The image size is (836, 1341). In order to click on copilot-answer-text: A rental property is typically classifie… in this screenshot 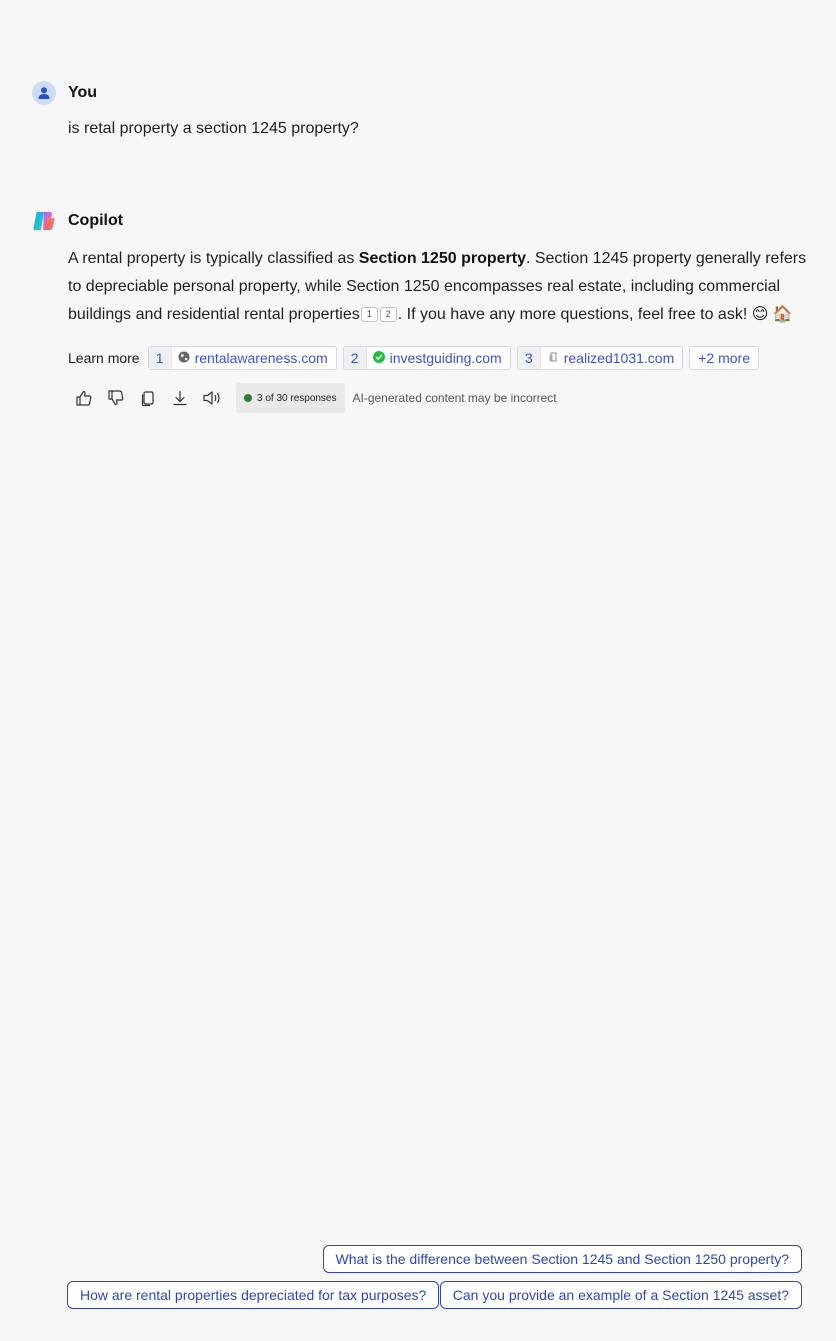, I will do `click(438, 287)`.